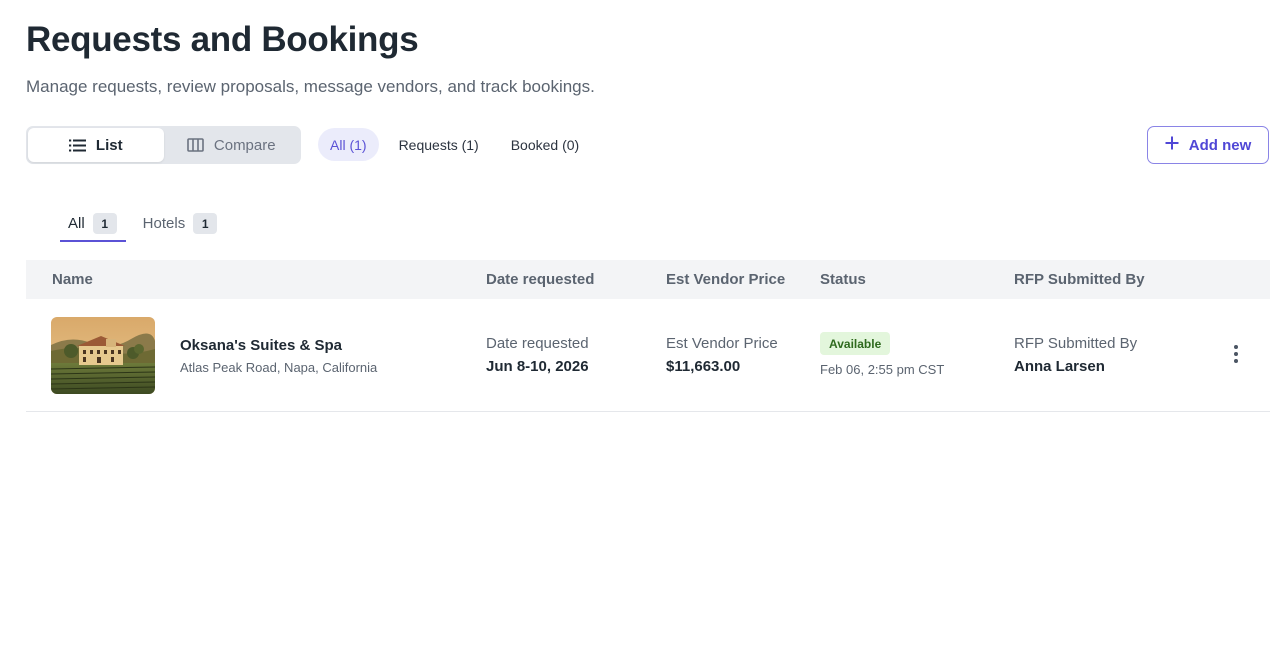 This screenshot has height=670, width=1280. Describe the element at coordinates (537, 366) in the screenshot. I see `date-requested-value: Jun 8-10, 2026` at that location.